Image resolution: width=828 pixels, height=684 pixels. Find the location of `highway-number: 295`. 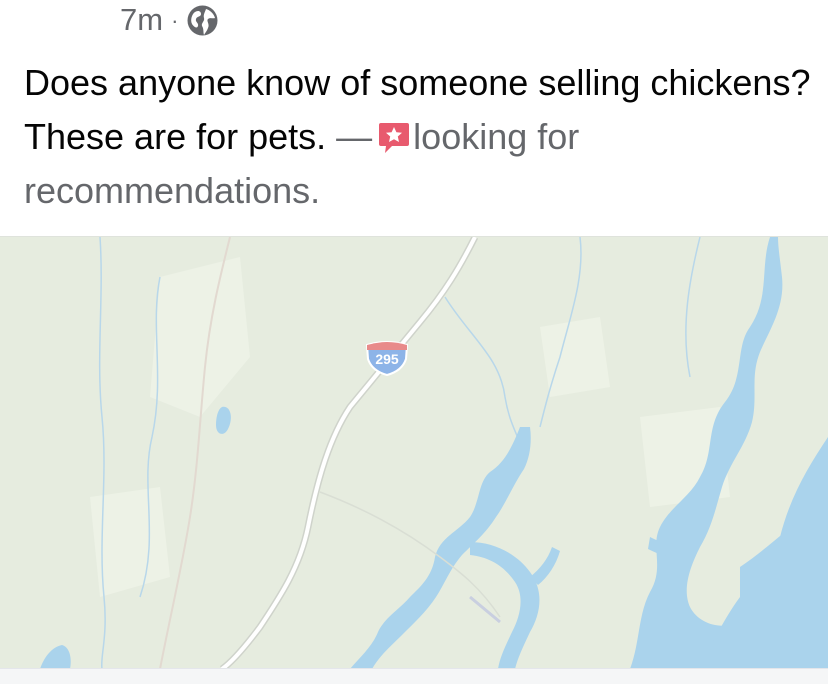

highway-number: 295 is located at coordinates (387, 359).